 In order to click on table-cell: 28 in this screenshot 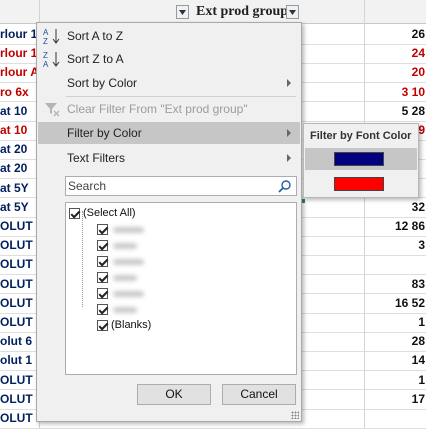, I will do `click(395, 341)`.